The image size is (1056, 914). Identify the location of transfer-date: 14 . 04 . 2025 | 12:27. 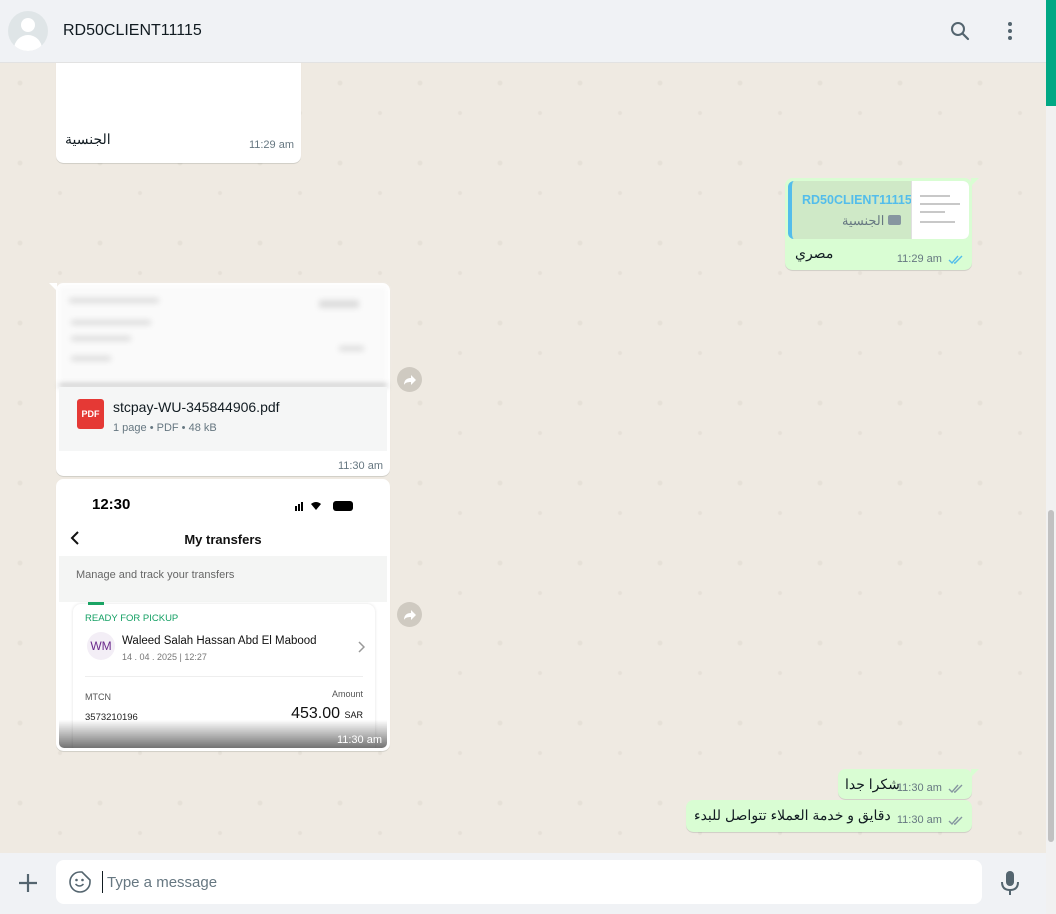
(164, 657).